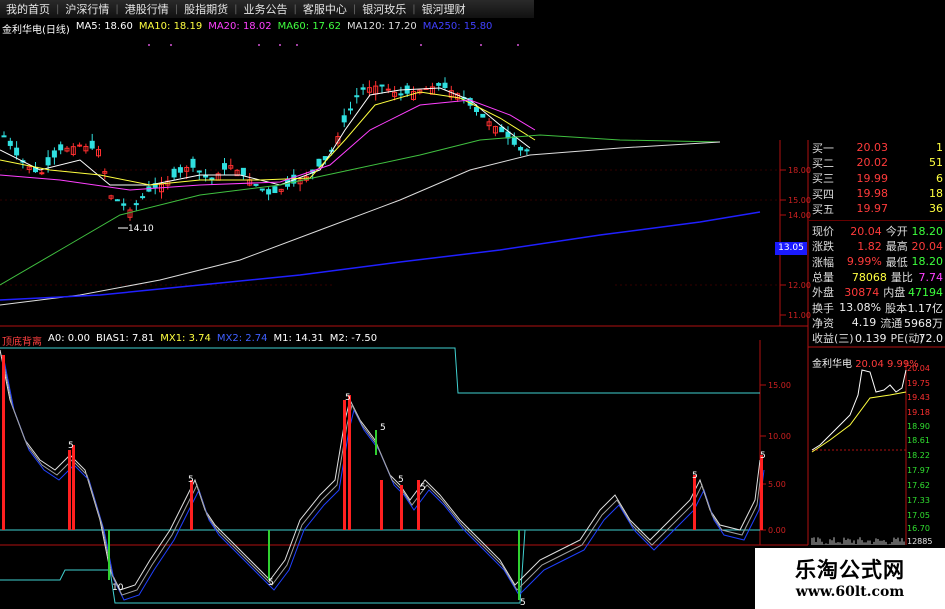  What do you see at coordinates (823, 148) in the screenshot?
I see `bid-label: 买一` at bounding box center [823, 148].